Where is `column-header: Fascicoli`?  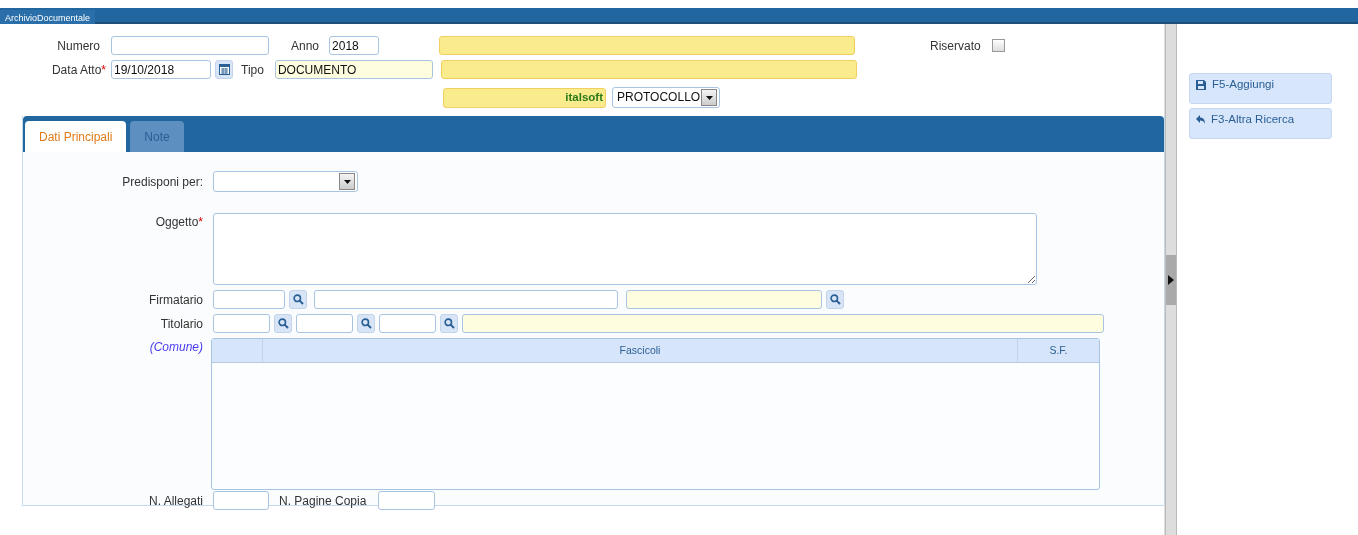 column-header: Fascicoli is located at coordinates (639, 350).